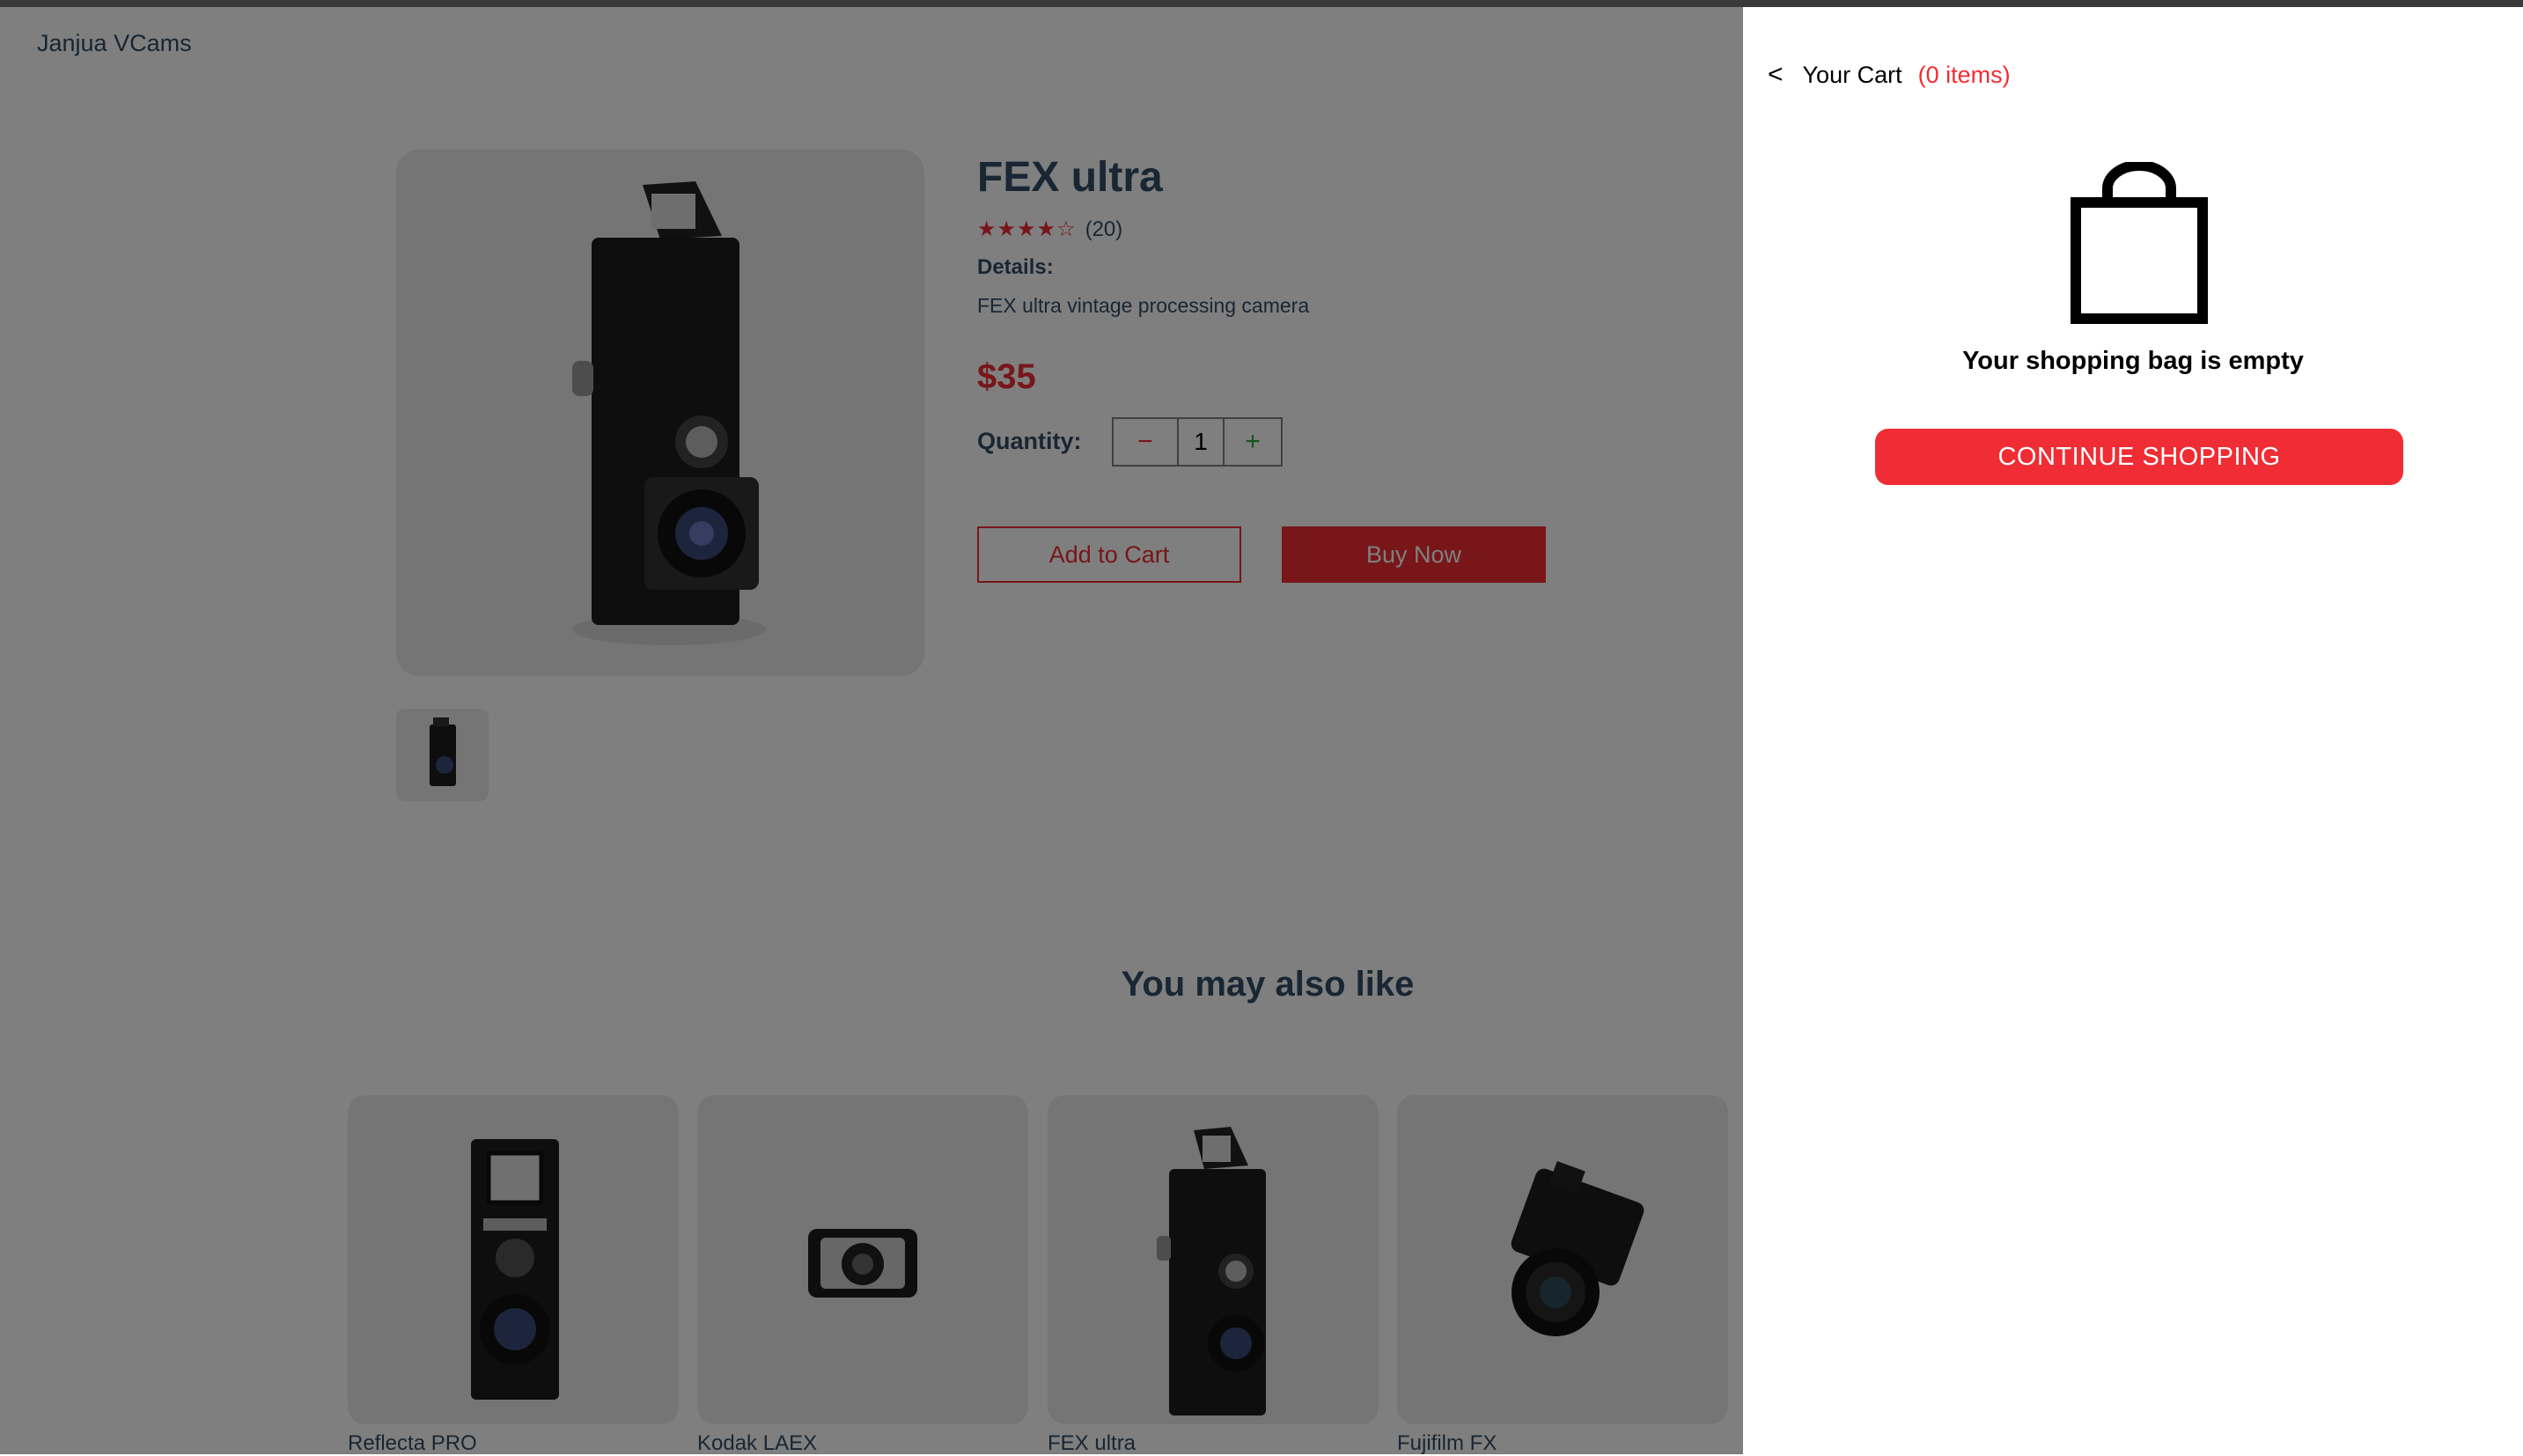  Describe the element at coordinates (1852, 74) in the screenshot. I see `cart-title: Your Cart` at that location.